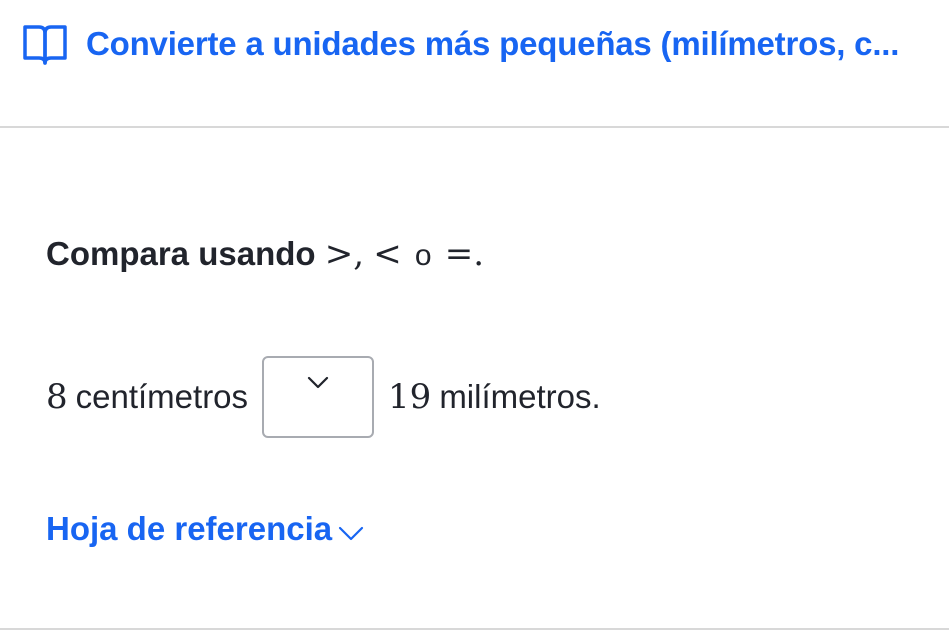 Image resolution: width=949 pixels, height=636 pixels. I want to click on right-number: 19, so click(410, 397).